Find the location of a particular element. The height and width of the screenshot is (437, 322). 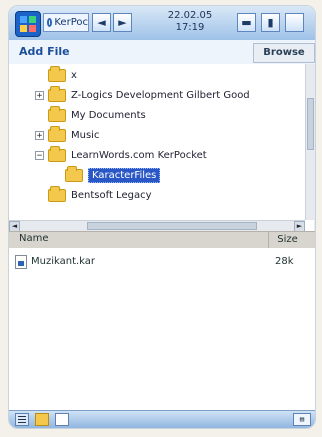

browse-button: Browse is located at coordinates (284, 53).